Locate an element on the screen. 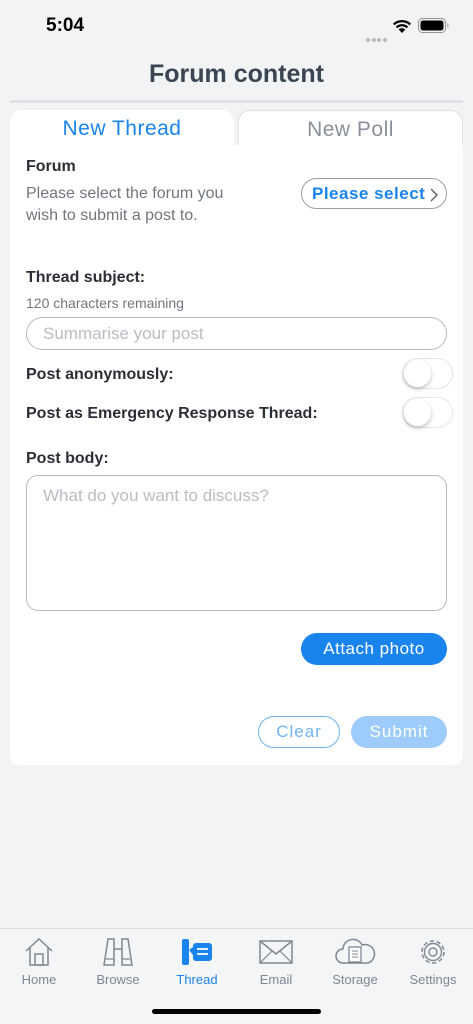 This screenshot has height=1024, width=473. tab-bar-label: Email is located at coordinates (276, 979).